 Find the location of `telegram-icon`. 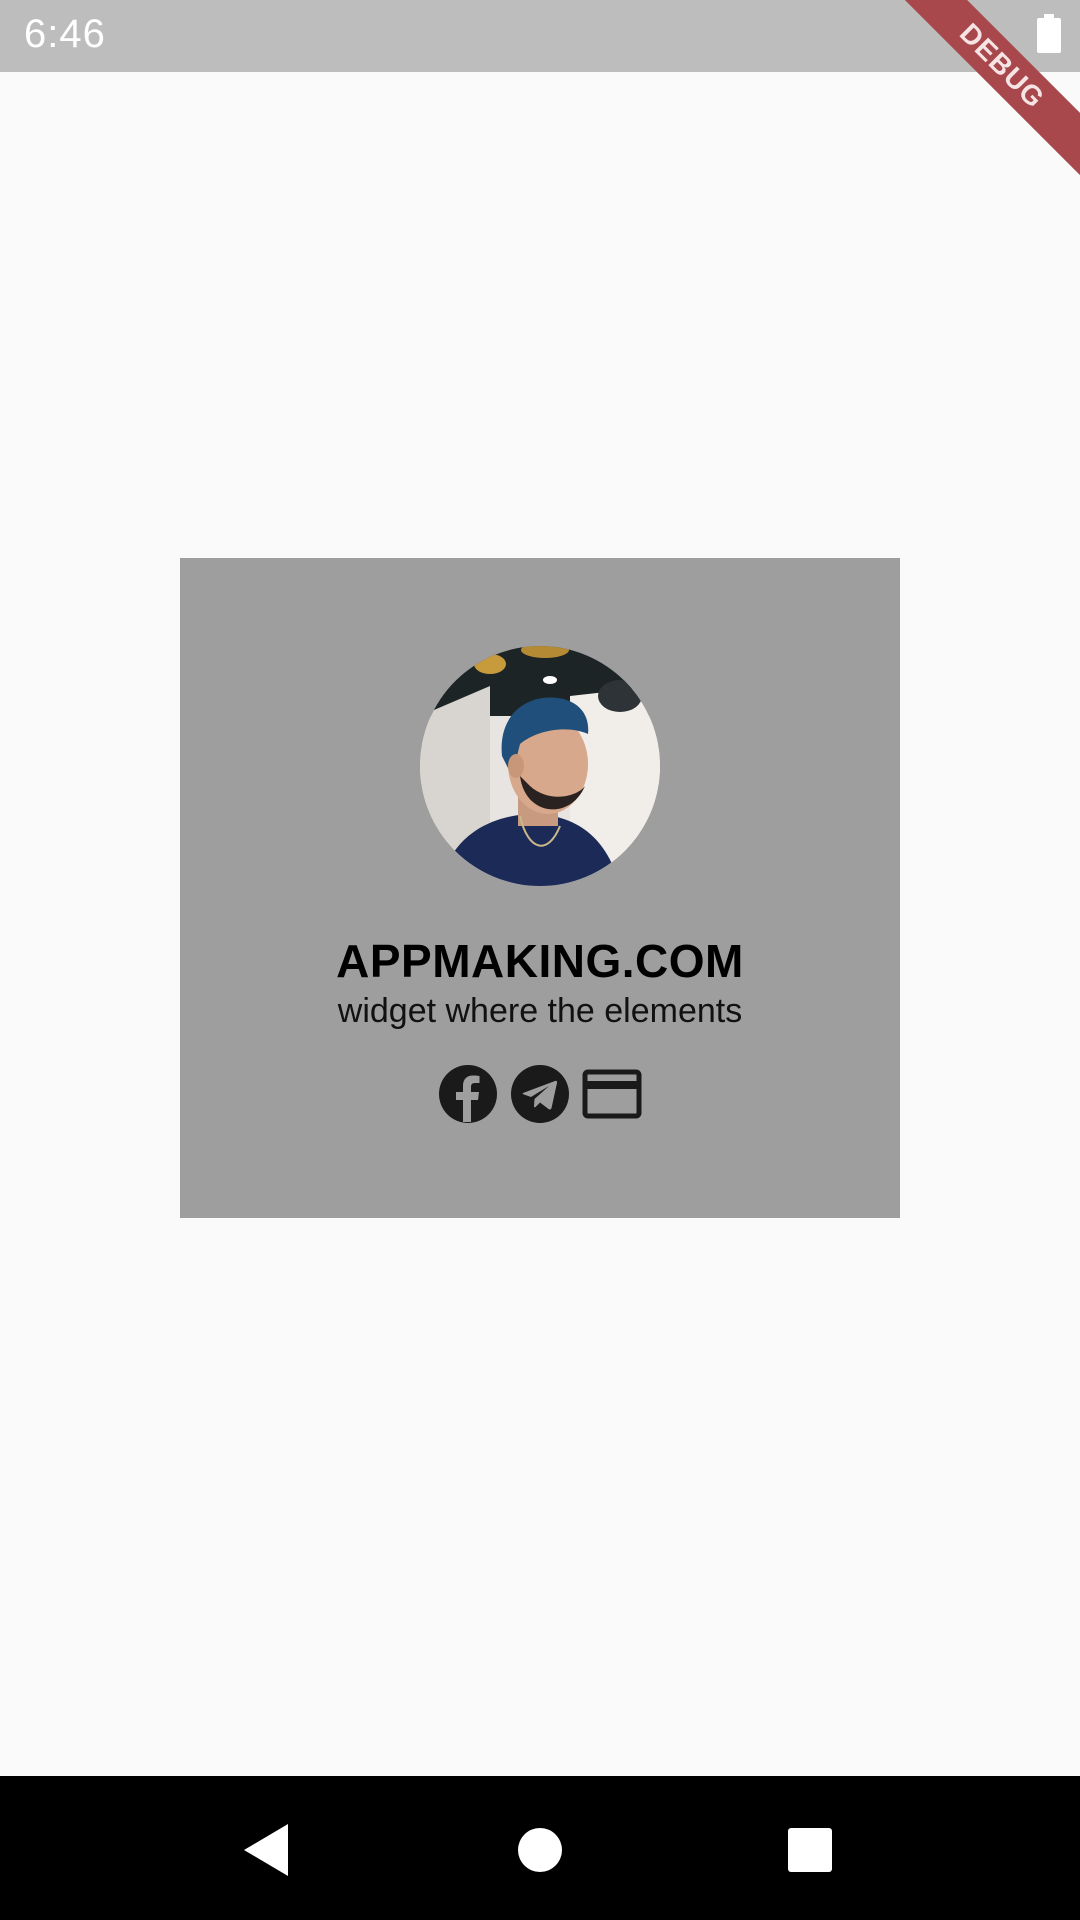

telegram-icon is located at coordinates (540, 1094).